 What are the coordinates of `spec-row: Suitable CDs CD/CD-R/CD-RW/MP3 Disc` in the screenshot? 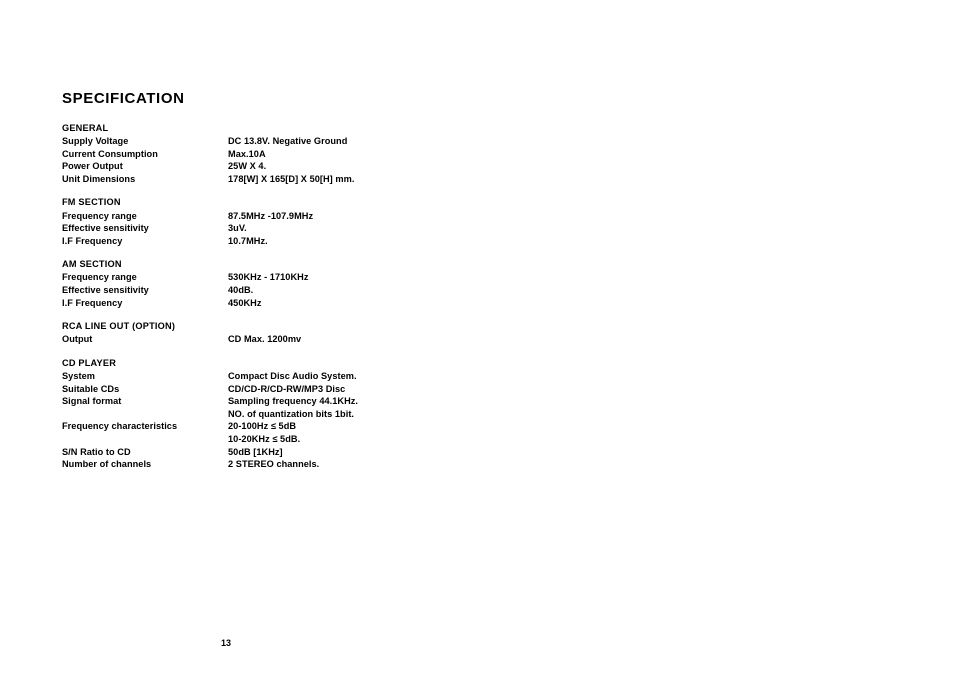 It's located at (262, 389).